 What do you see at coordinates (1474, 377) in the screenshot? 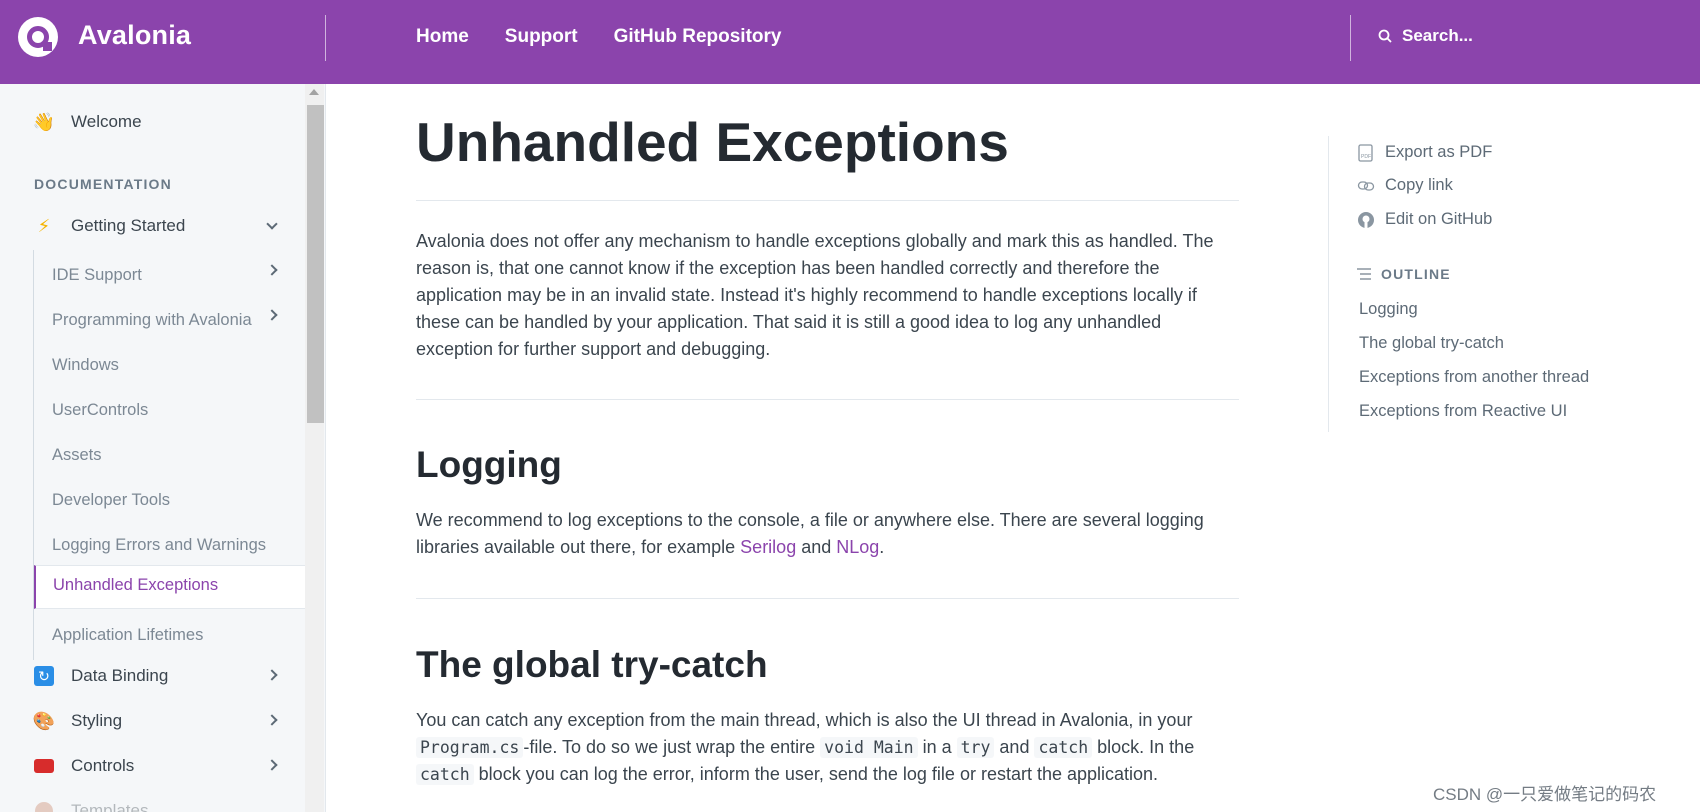
I see `toc-link-another-thread: Exceptions from another thread` at bounding box center [1474, 377].